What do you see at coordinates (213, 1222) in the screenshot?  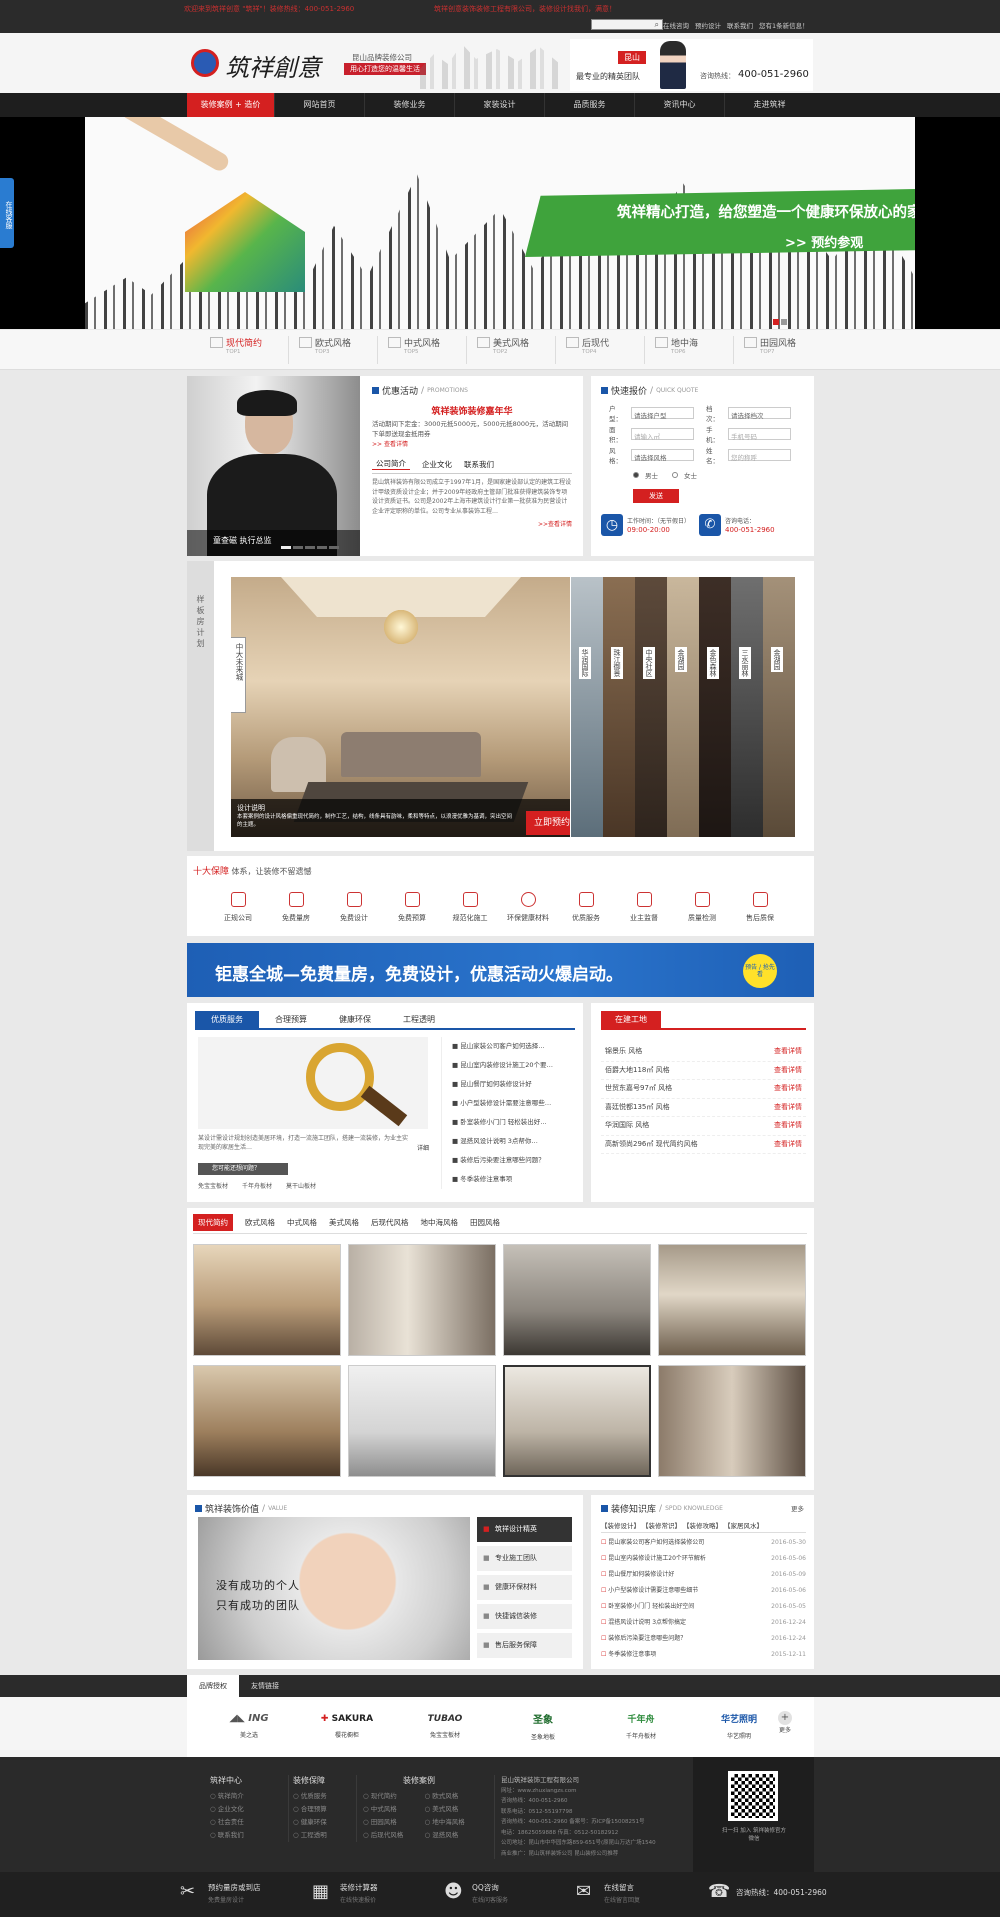 I see `case-tab-modern: 现代简约` at bounding box center [213, 1222].